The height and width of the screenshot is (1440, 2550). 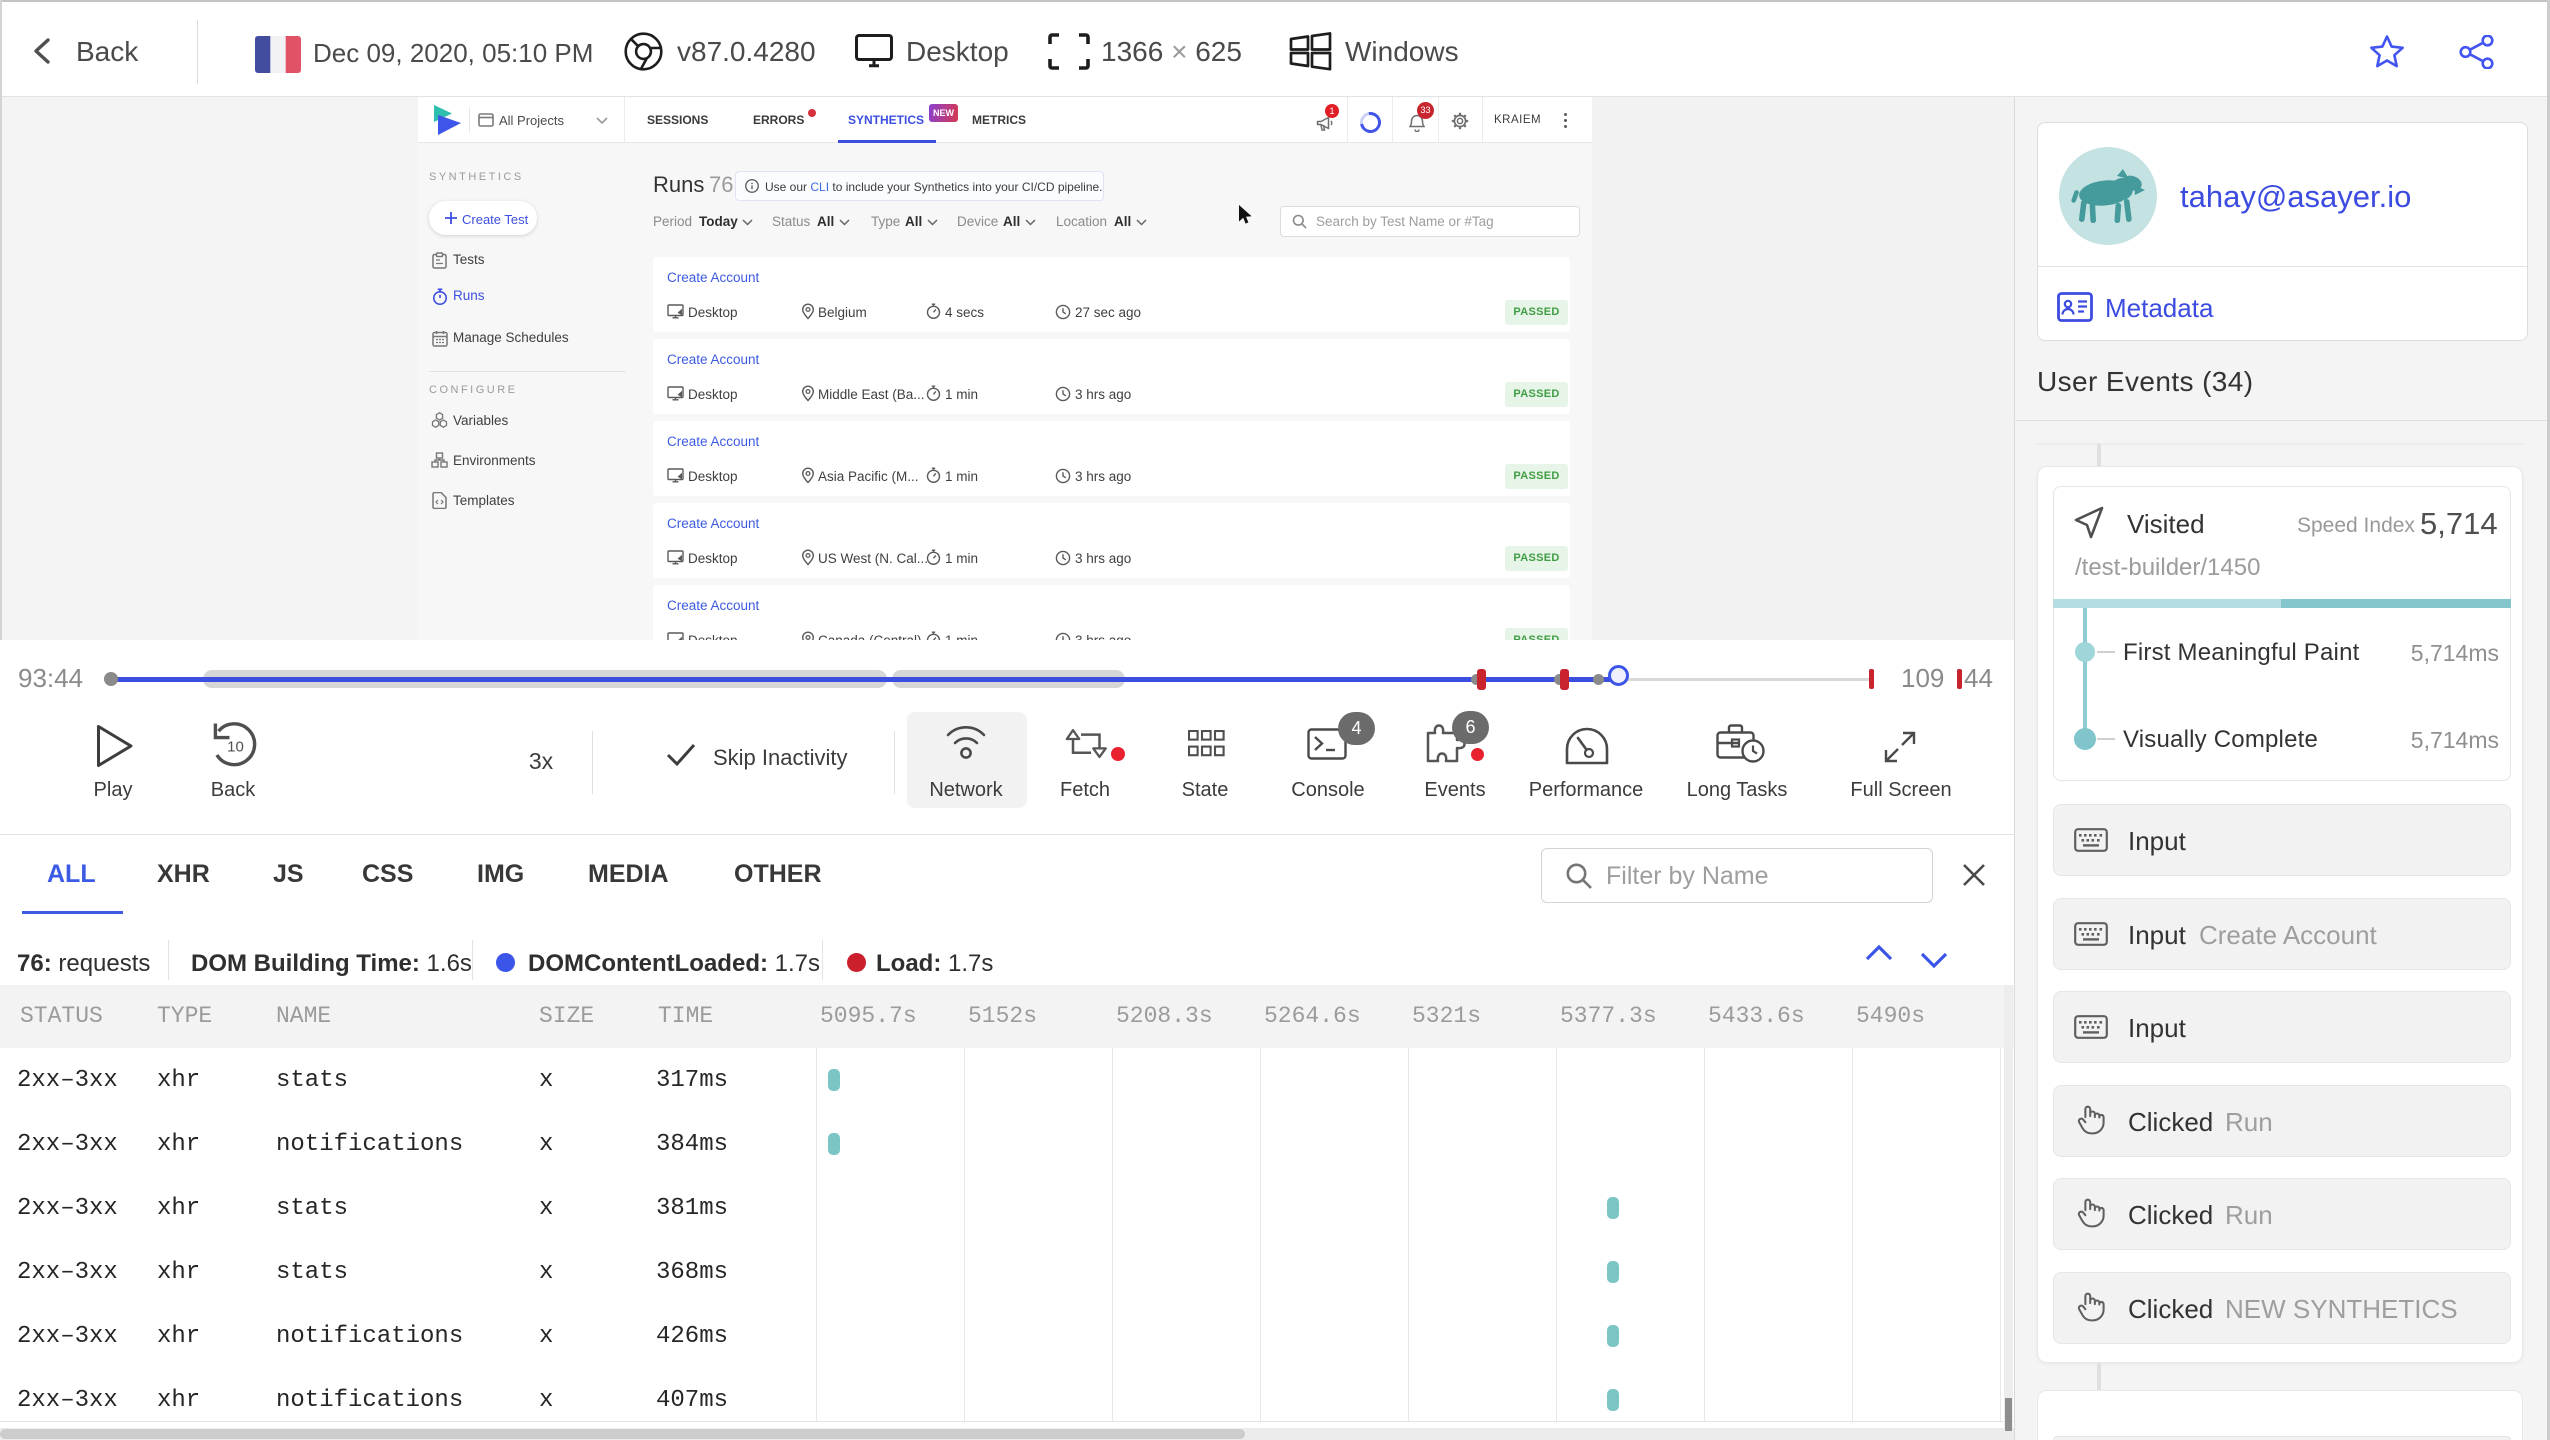 I want to click on svg-text: 10, so click(x=235, y=747).